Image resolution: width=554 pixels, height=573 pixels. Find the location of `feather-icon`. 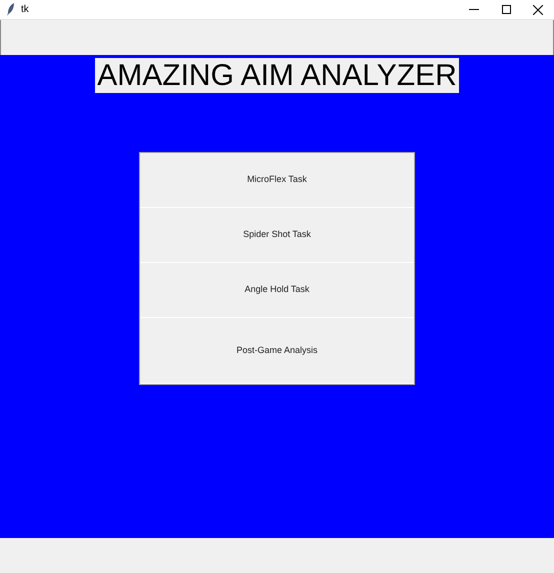

feather-icon is located at coordinates (11, 9).